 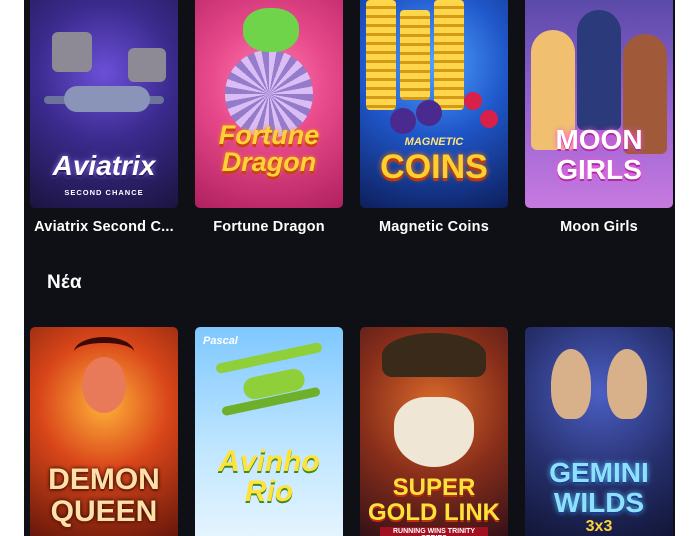 I want to click on game-logo-sub: MAGNETIC, so click(x=434, y=142).